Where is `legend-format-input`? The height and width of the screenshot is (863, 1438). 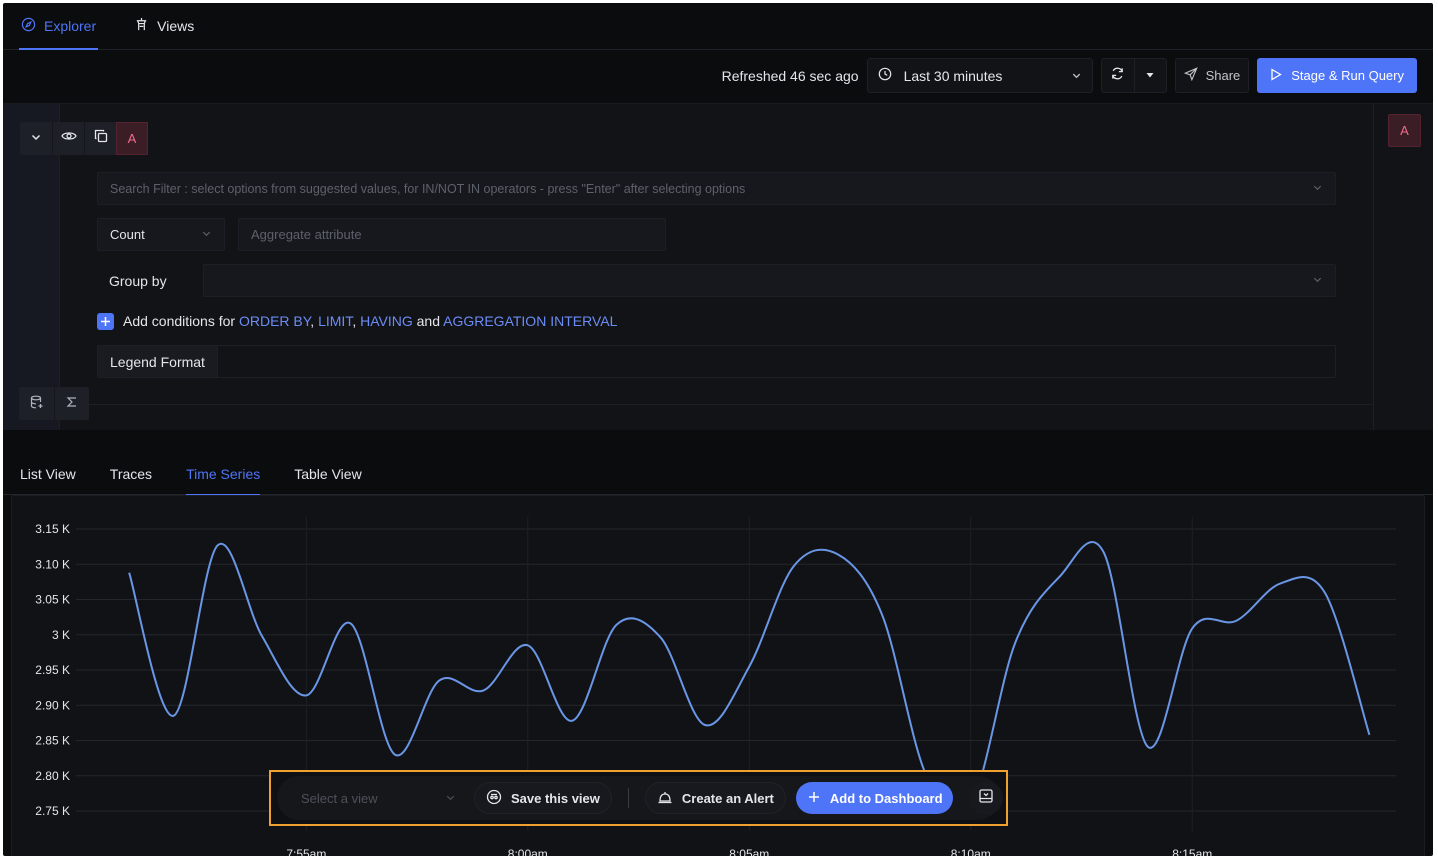
legend-format-input is located at coordinates (776, 361).